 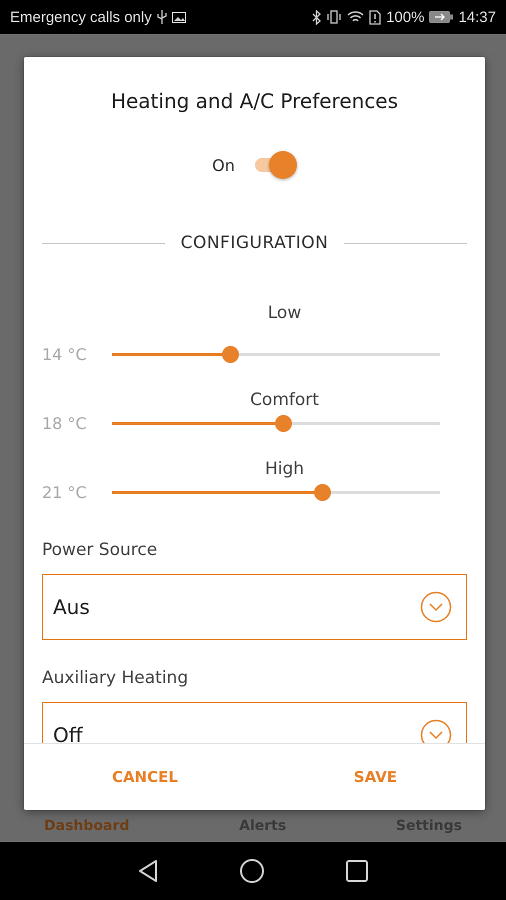 I want to click on battery-percent: 100%, so click(x=405, y=17).